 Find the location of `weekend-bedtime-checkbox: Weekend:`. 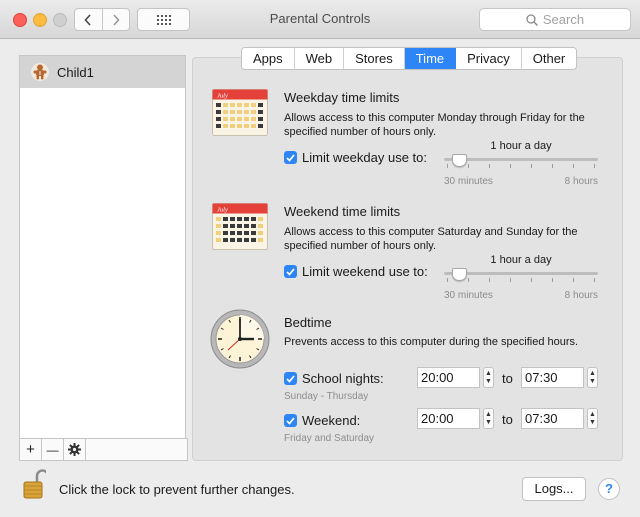

weekend-bedtime-checkbox: Weekend: is located at coordinates (322, 420).